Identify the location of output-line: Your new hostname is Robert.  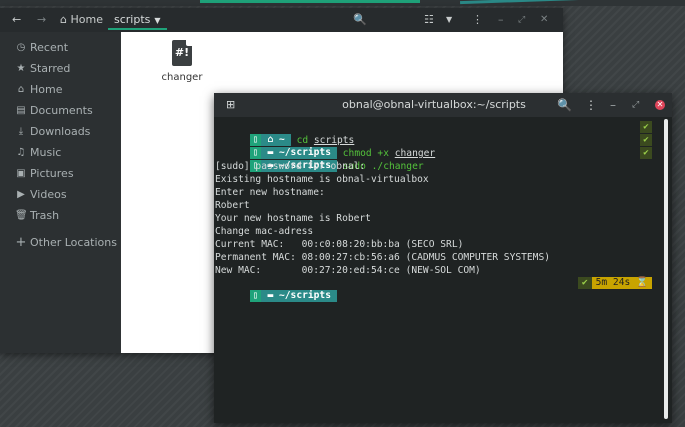
(293, 218).